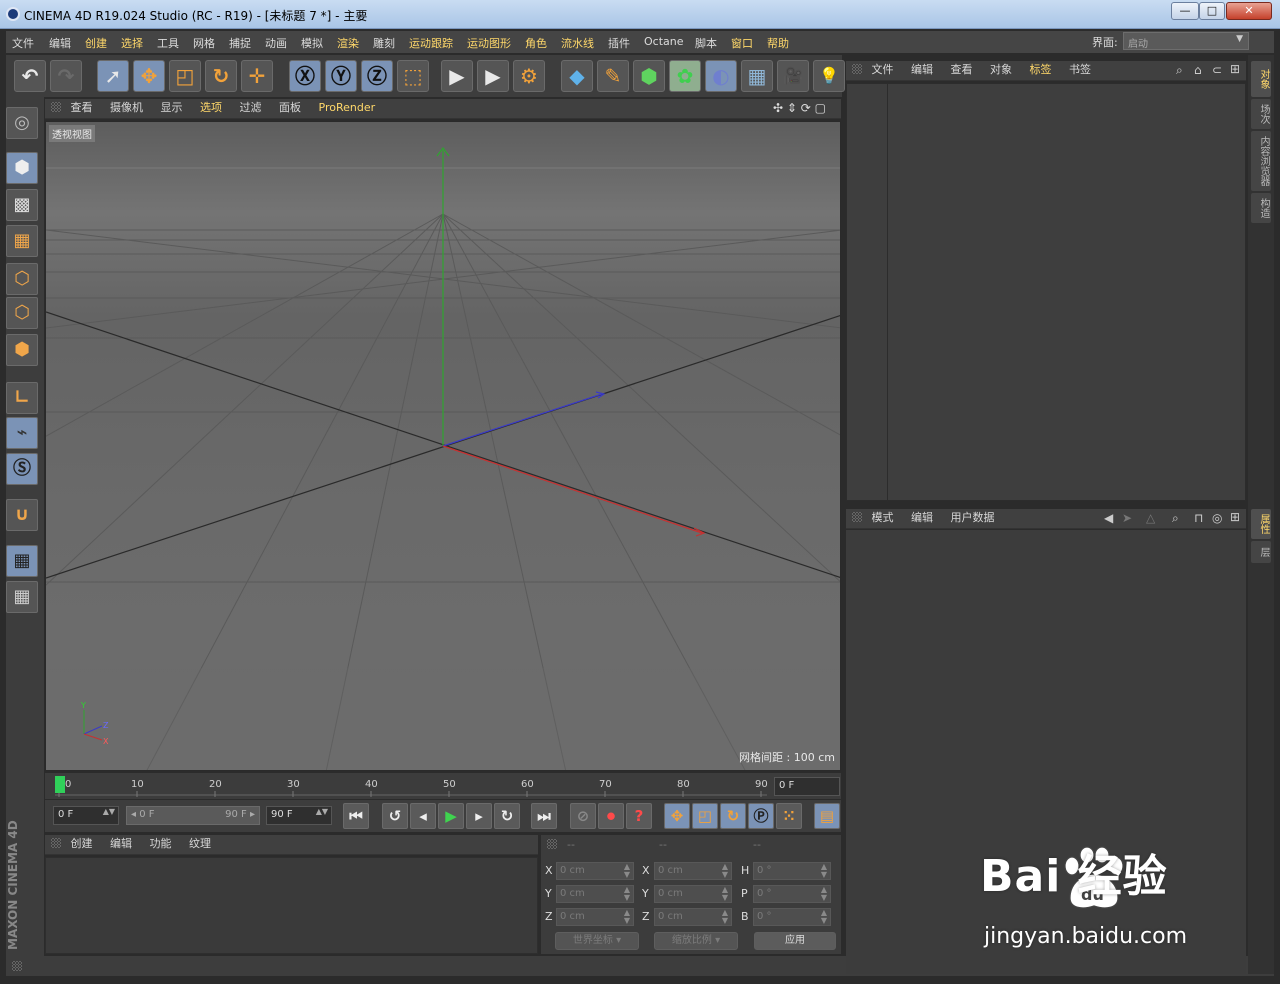 This screenshot has width=1280, height=984. What do you see at coordinates (1261, 114) in the screenshot?
I see `tab-takes: 场次` at bounding box center [1261, 114].